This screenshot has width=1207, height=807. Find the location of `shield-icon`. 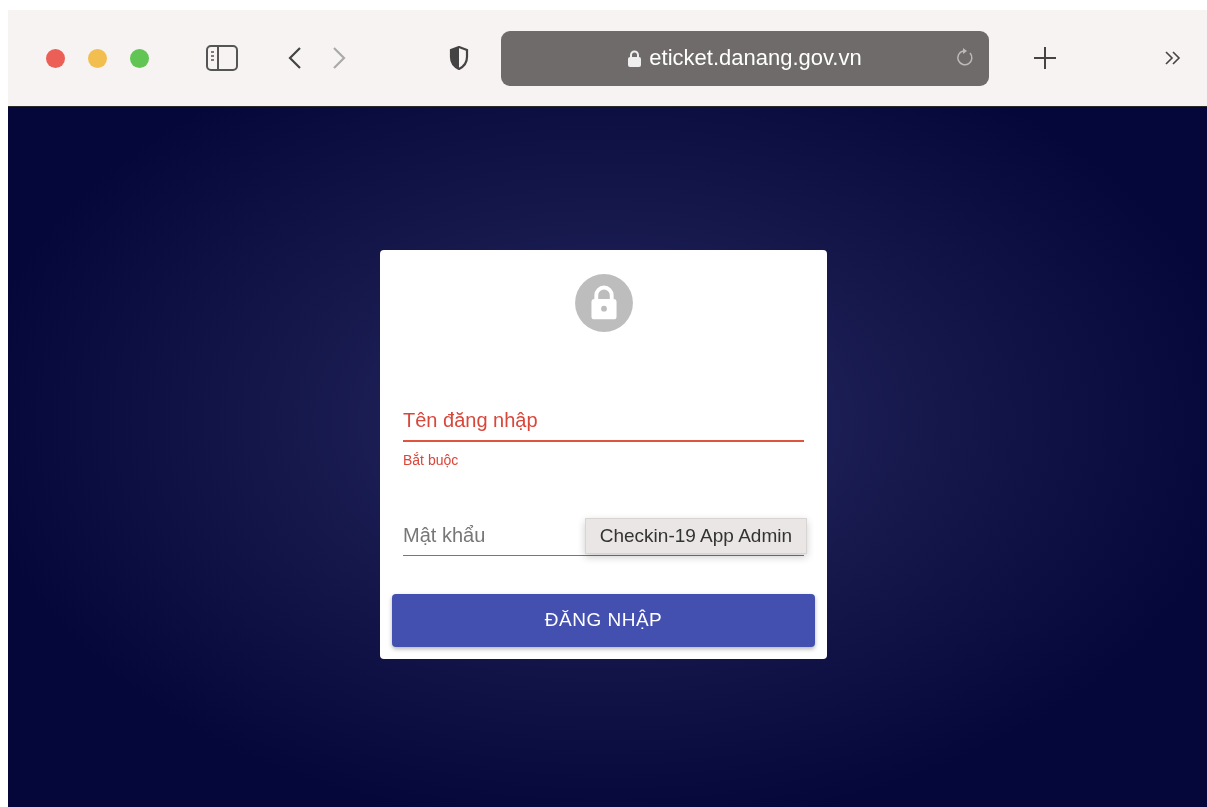

shield-icon is located at coordinates (459, 58).